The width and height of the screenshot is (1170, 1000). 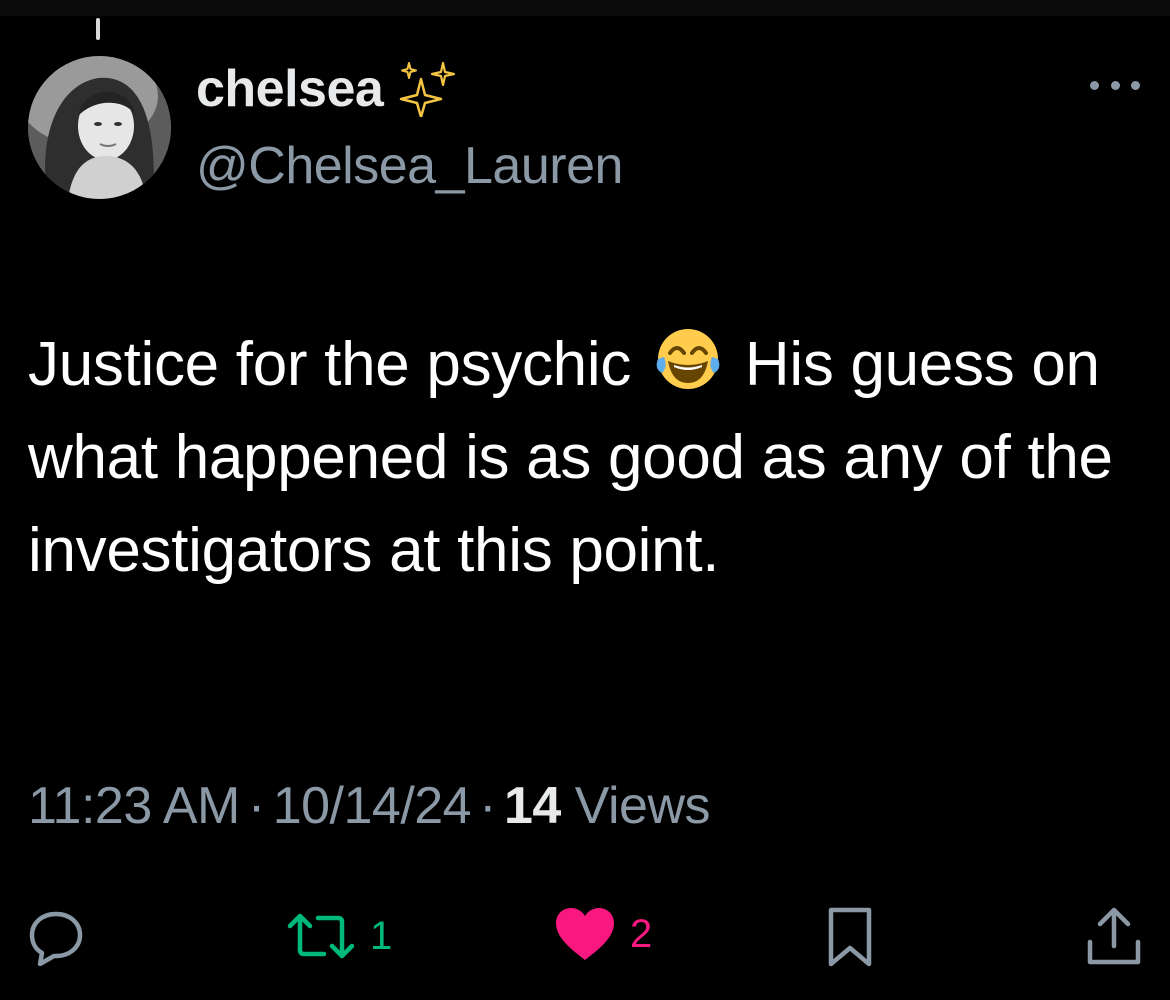 What do you see at coordinates (134, 806) in the screenshot?
I see `tweet-time: 11:23 AM` at bounding box center [134, 806].